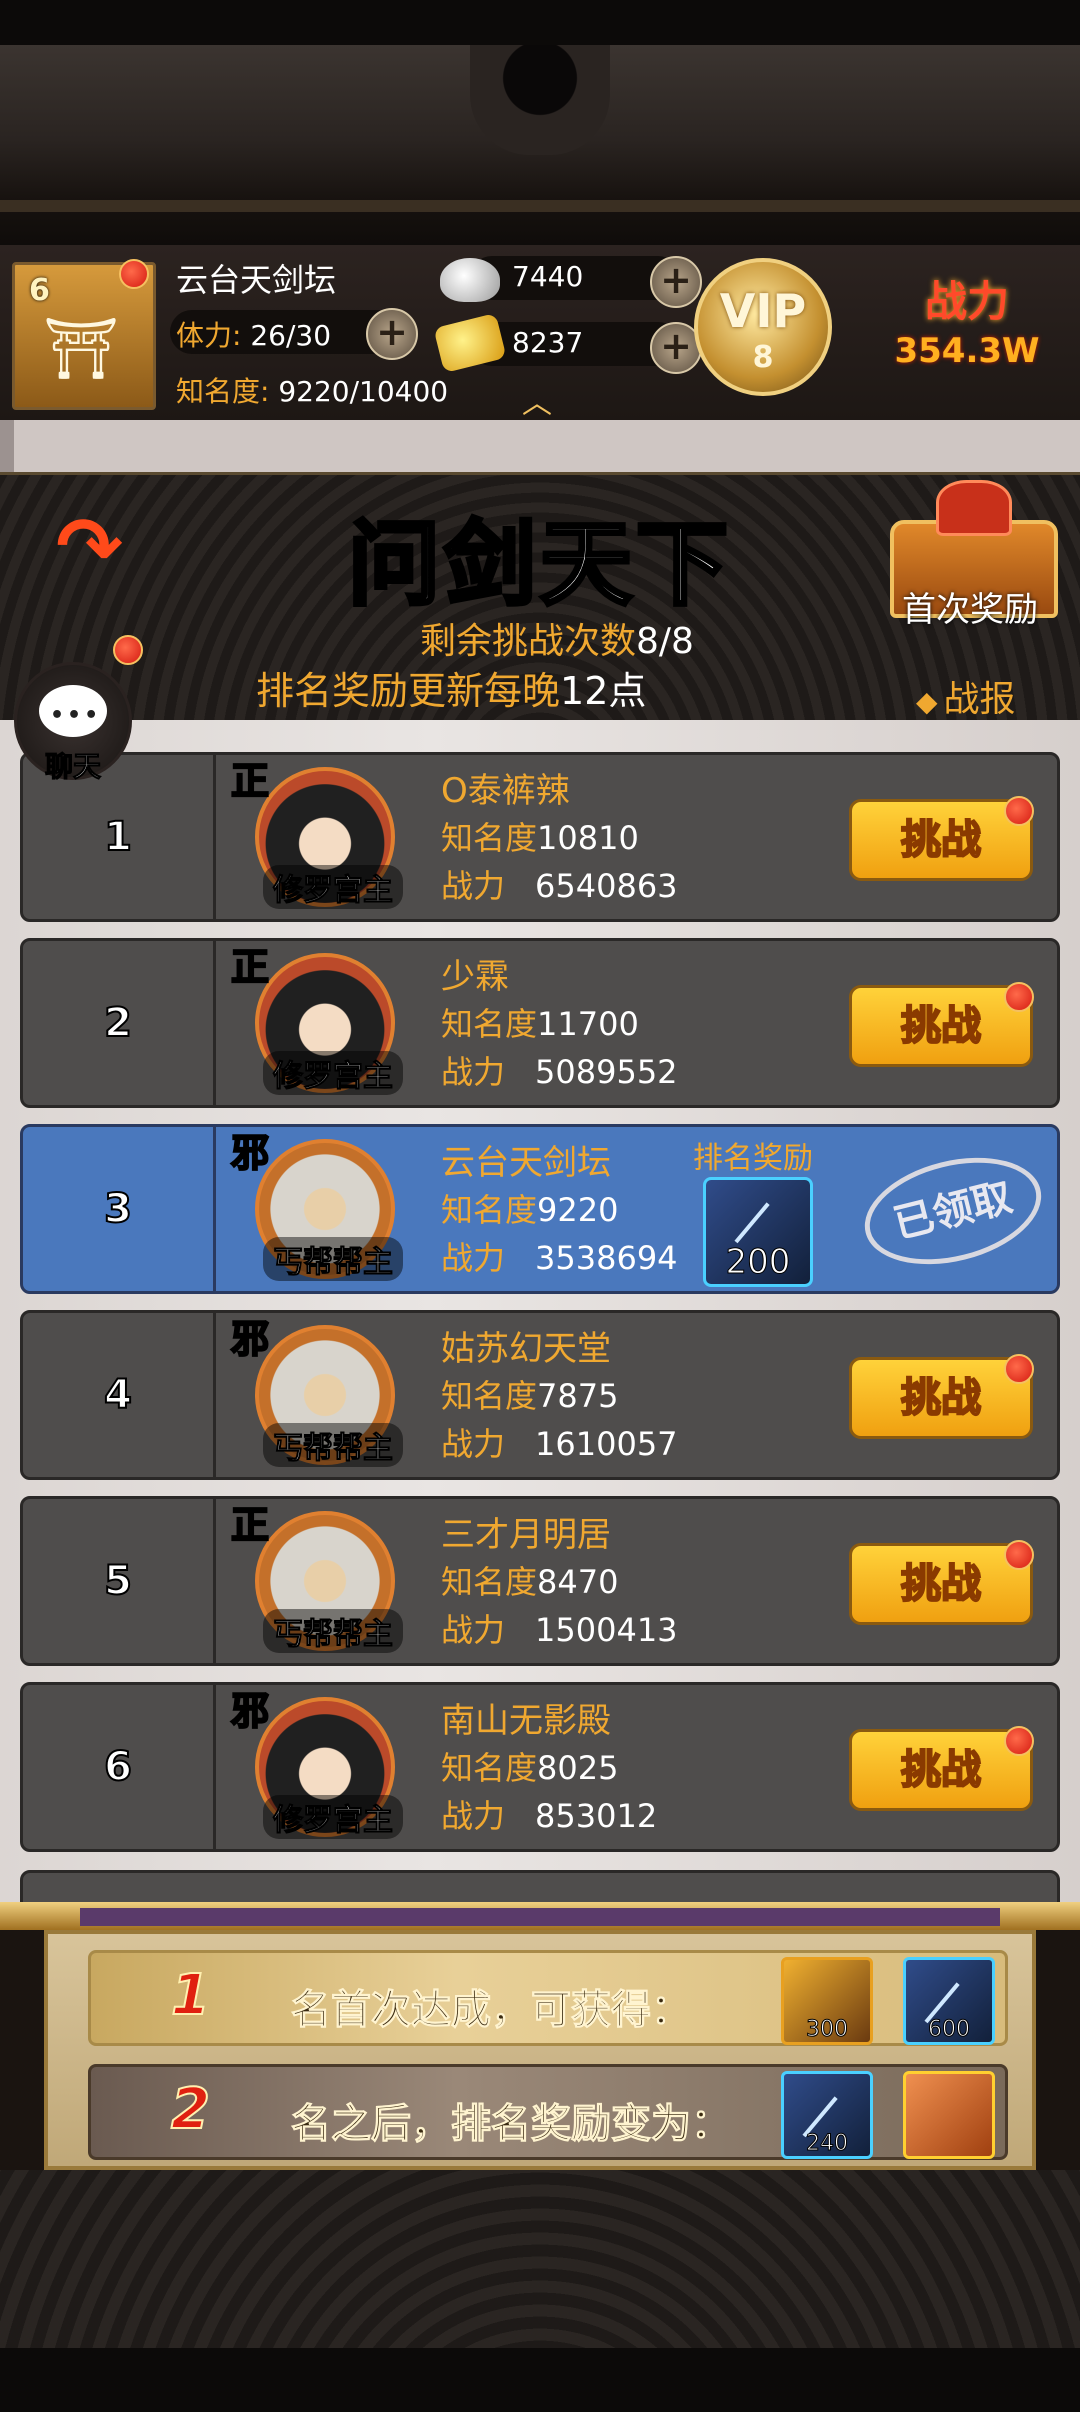 The width and height of the screenshot is (1080, 2412). Describe the element at coordinates (81, 349) in the screenshot. I see `pagoda-icon: ⛩` at that location.